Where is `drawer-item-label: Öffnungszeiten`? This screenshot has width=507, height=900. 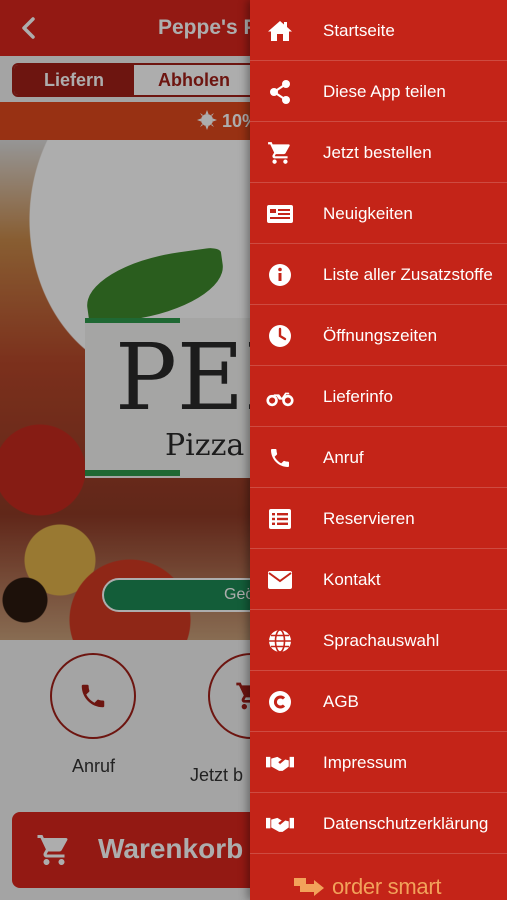 drawer-item-label: Öffnungszeiten is located at coordinates (380, 335).